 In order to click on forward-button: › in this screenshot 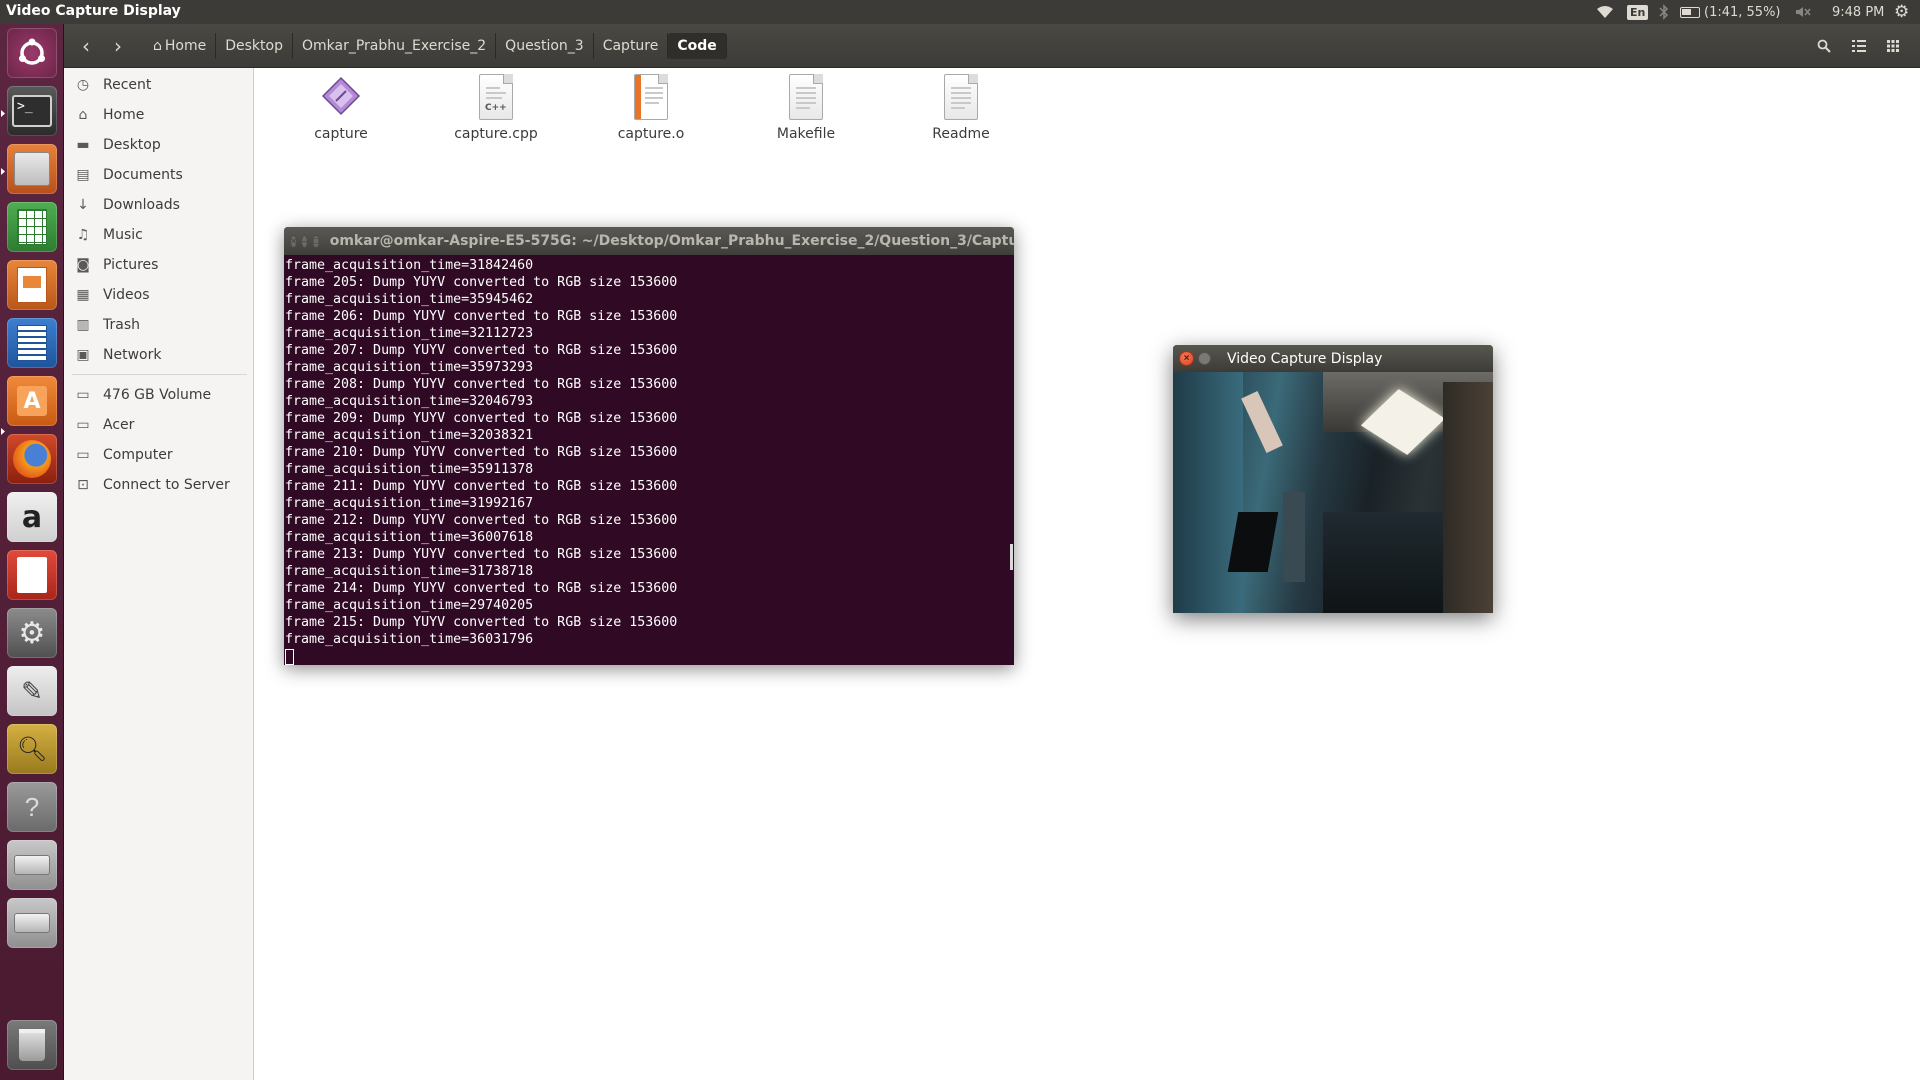, I will do `click(118, 46)`.